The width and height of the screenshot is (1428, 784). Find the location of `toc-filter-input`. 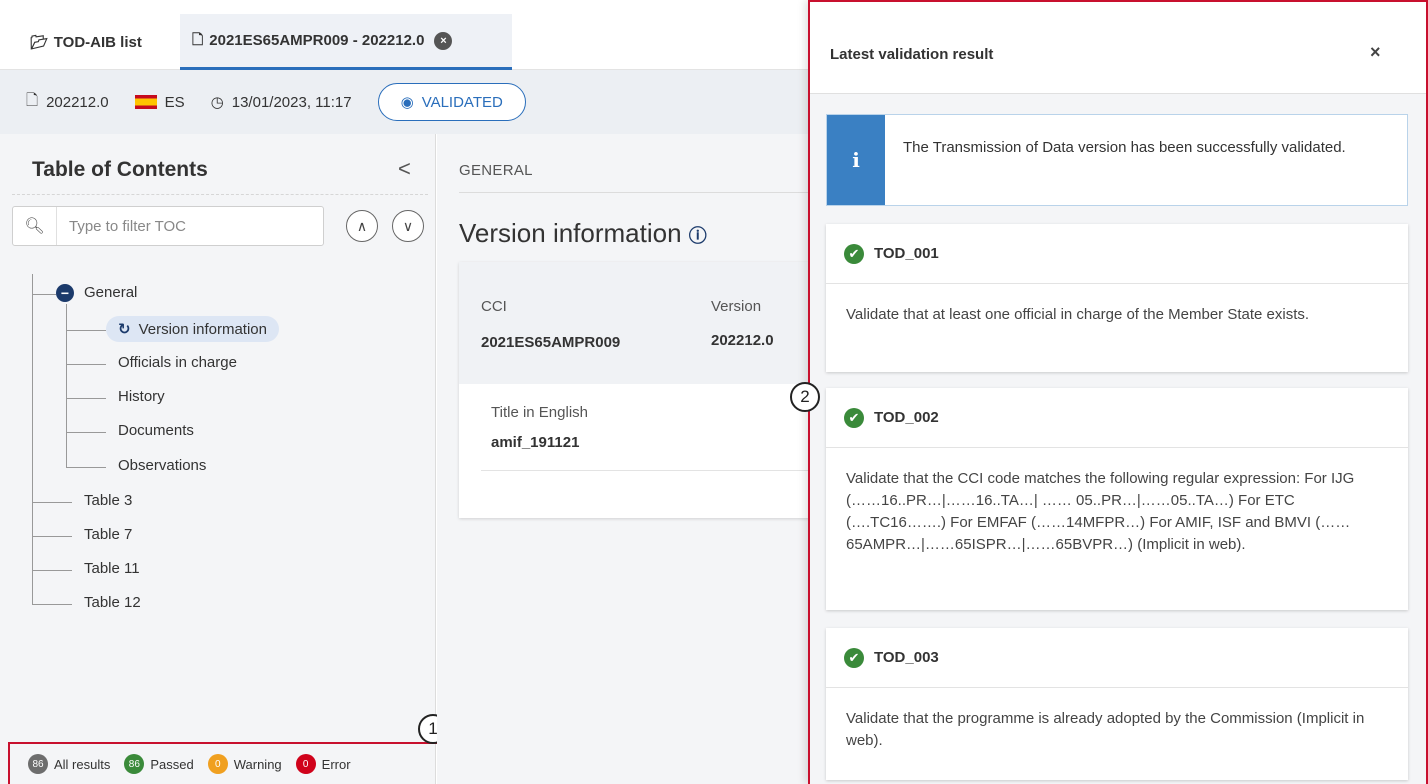

toc-filter-input is located at coordinates (182, 226).